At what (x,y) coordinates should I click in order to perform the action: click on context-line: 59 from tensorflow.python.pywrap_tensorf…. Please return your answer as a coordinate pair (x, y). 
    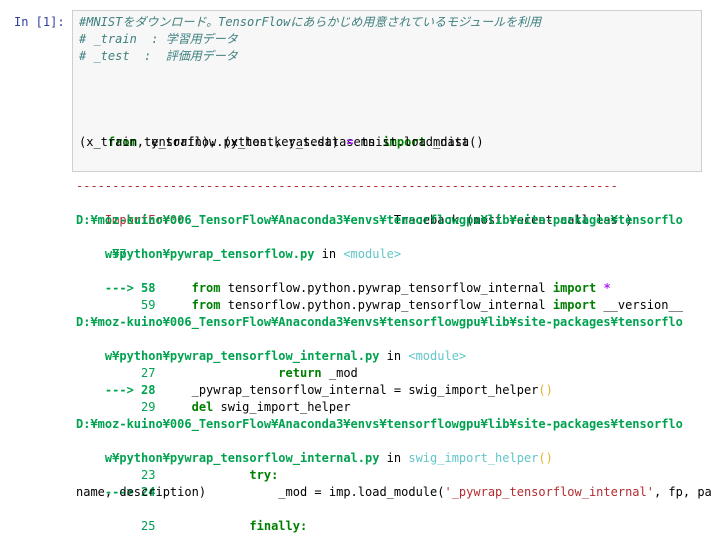
    Looking at the image, I should click on (393, 305).